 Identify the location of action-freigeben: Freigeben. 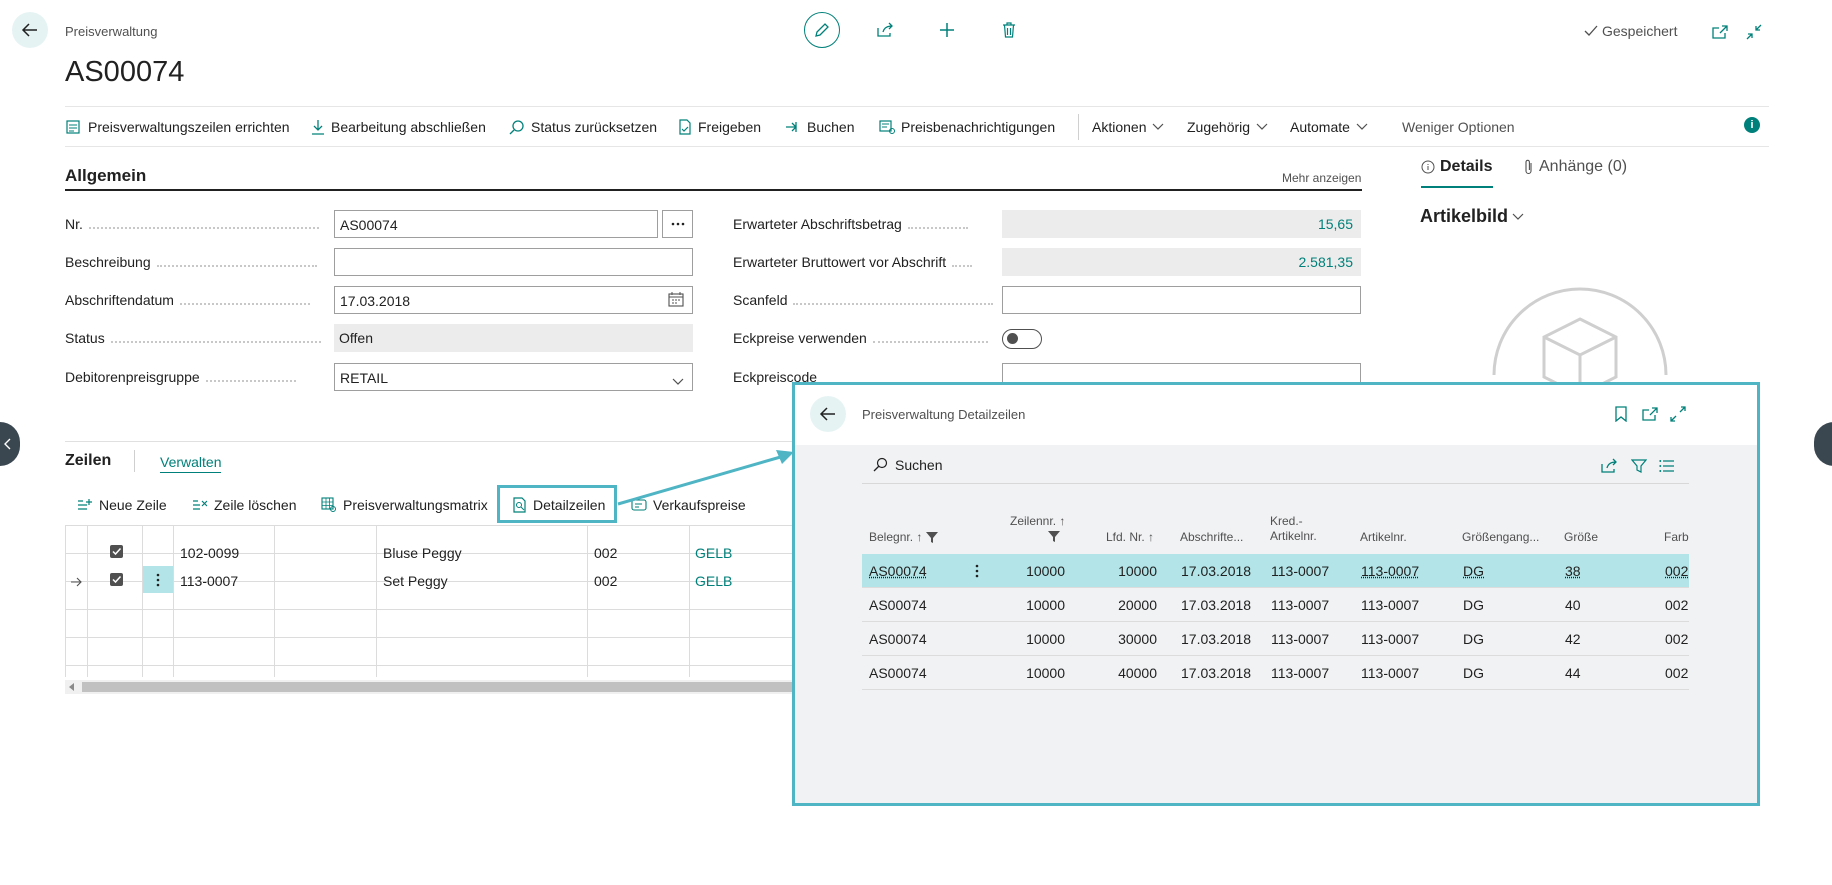
(719, 127).